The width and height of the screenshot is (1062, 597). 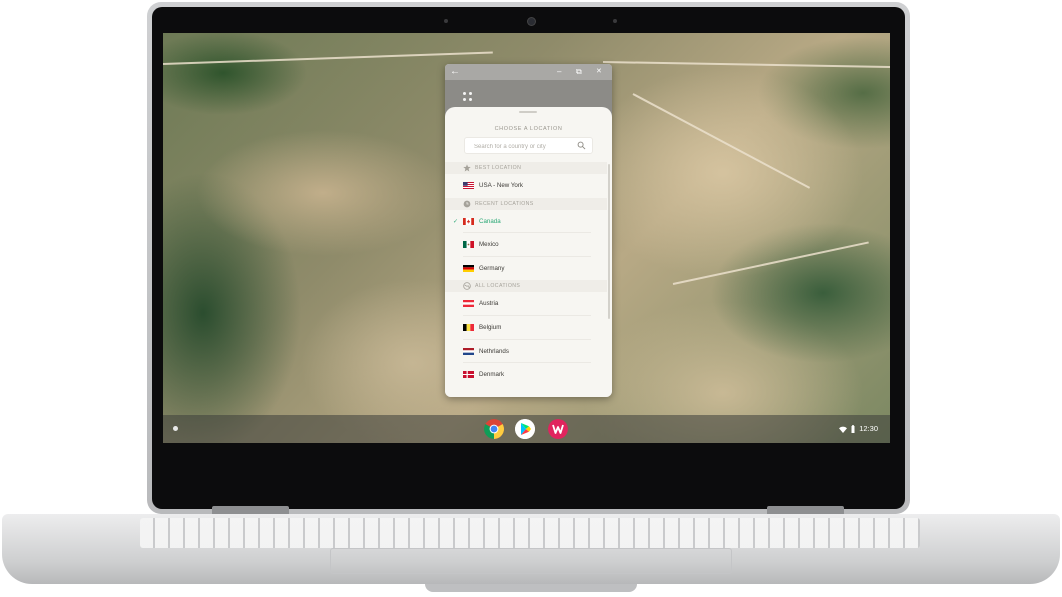 What do you see at coordinates (526, 304) in the screenshot?
I see `location-row: Austria` at bounding box center [526, 304].